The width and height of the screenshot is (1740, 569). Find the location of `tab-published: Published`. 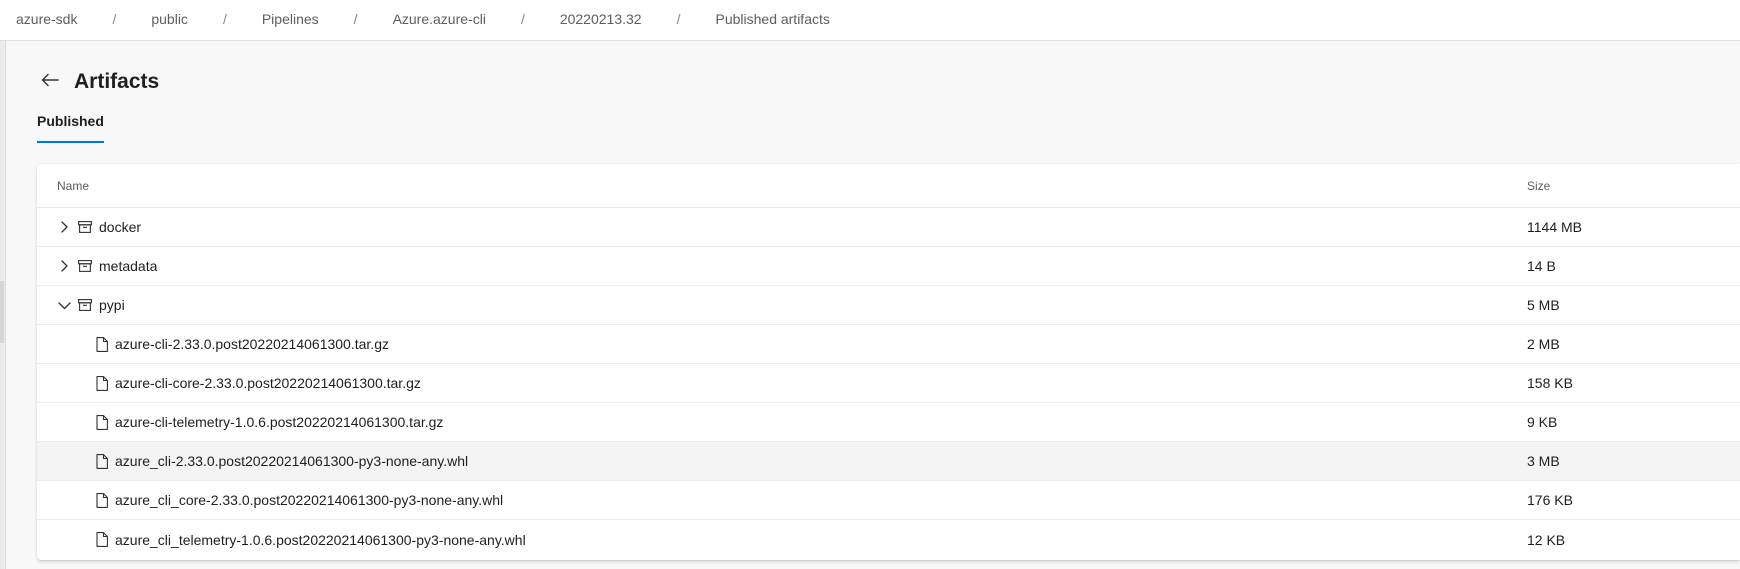

tab-published: Published is located at coordinates (70, 128).